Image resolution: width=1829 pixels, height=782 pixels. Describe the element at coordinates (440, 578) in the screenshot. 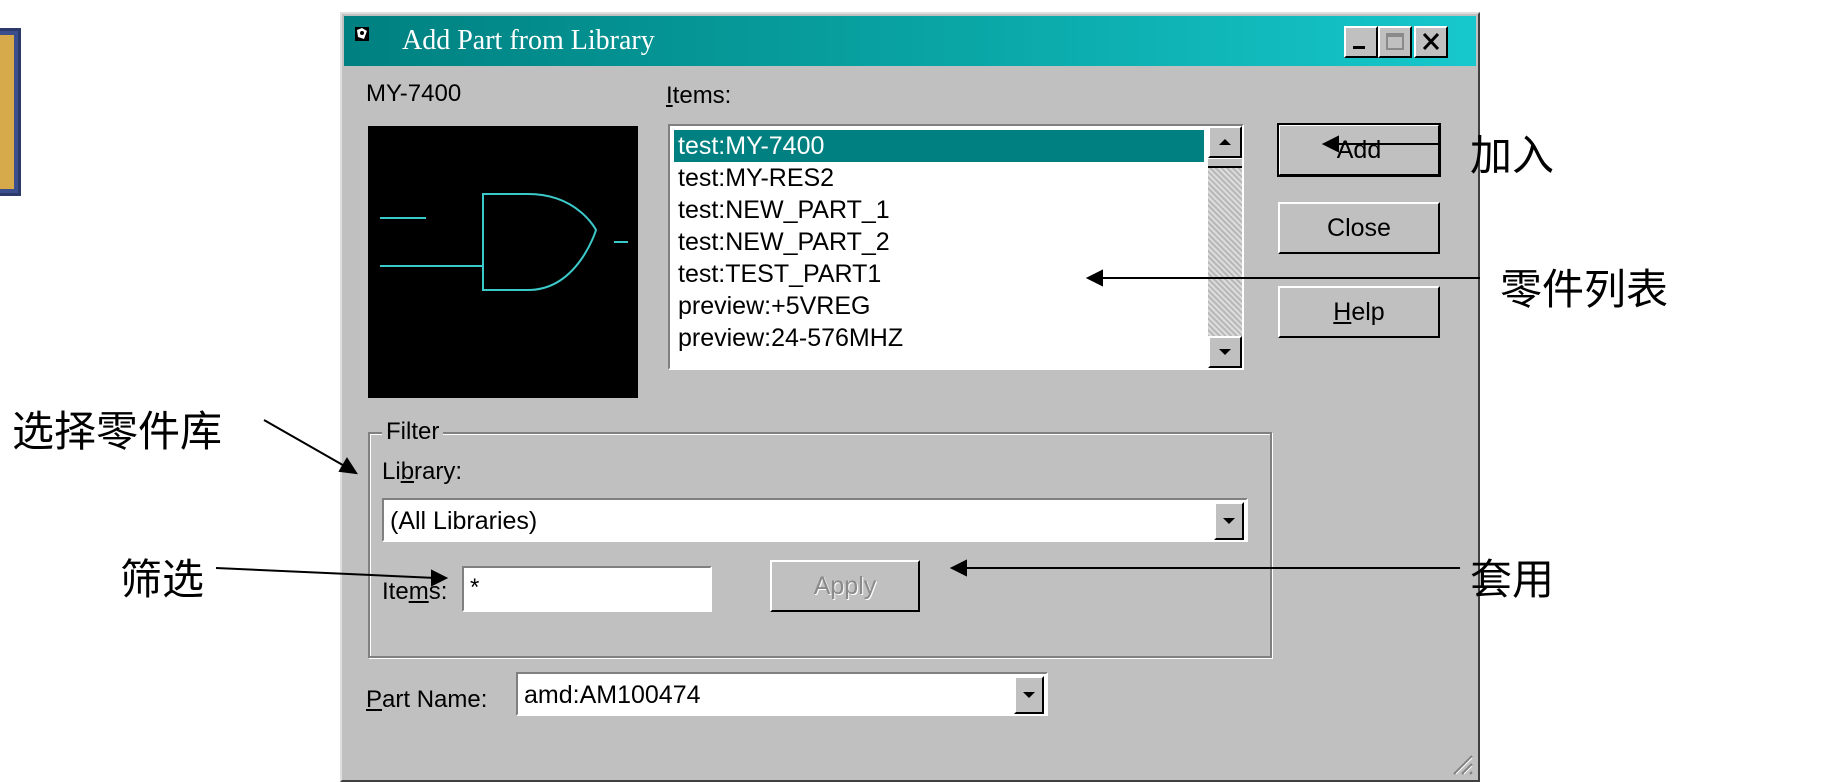

I see `arrow-head-filter` at that location.